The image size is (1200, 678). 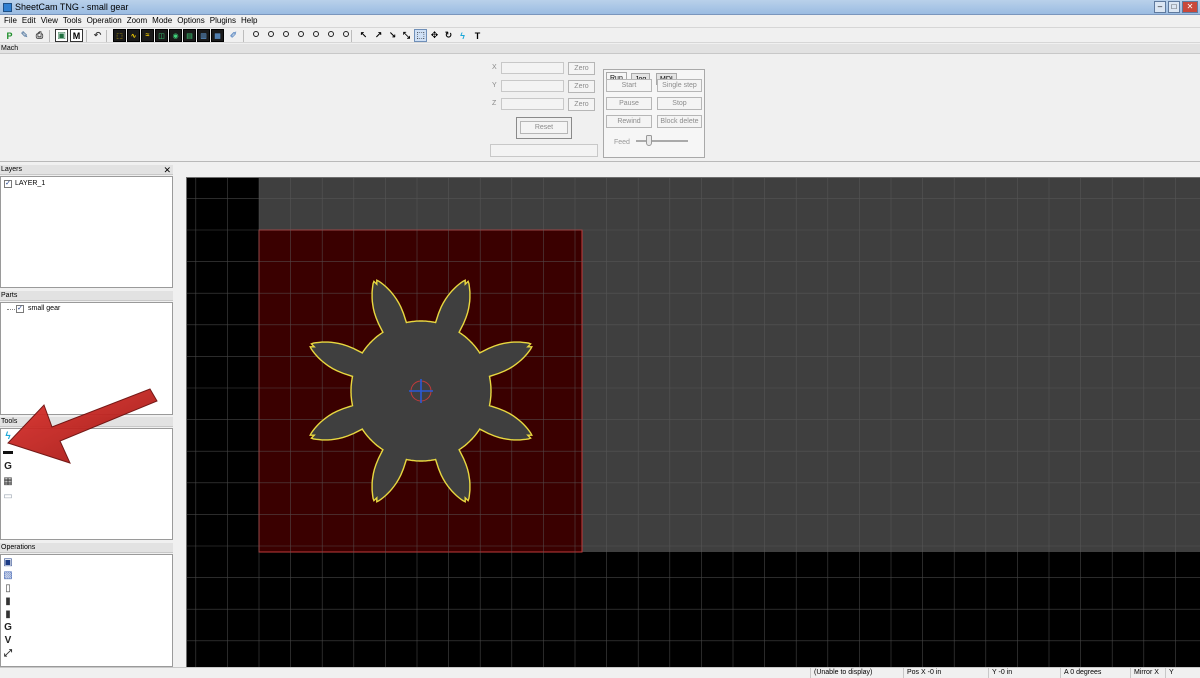 What do you see at coordinates (30, 183) in the screenshot?
I see `layer-label: LAYER_1` at bounding box center [30, 183].